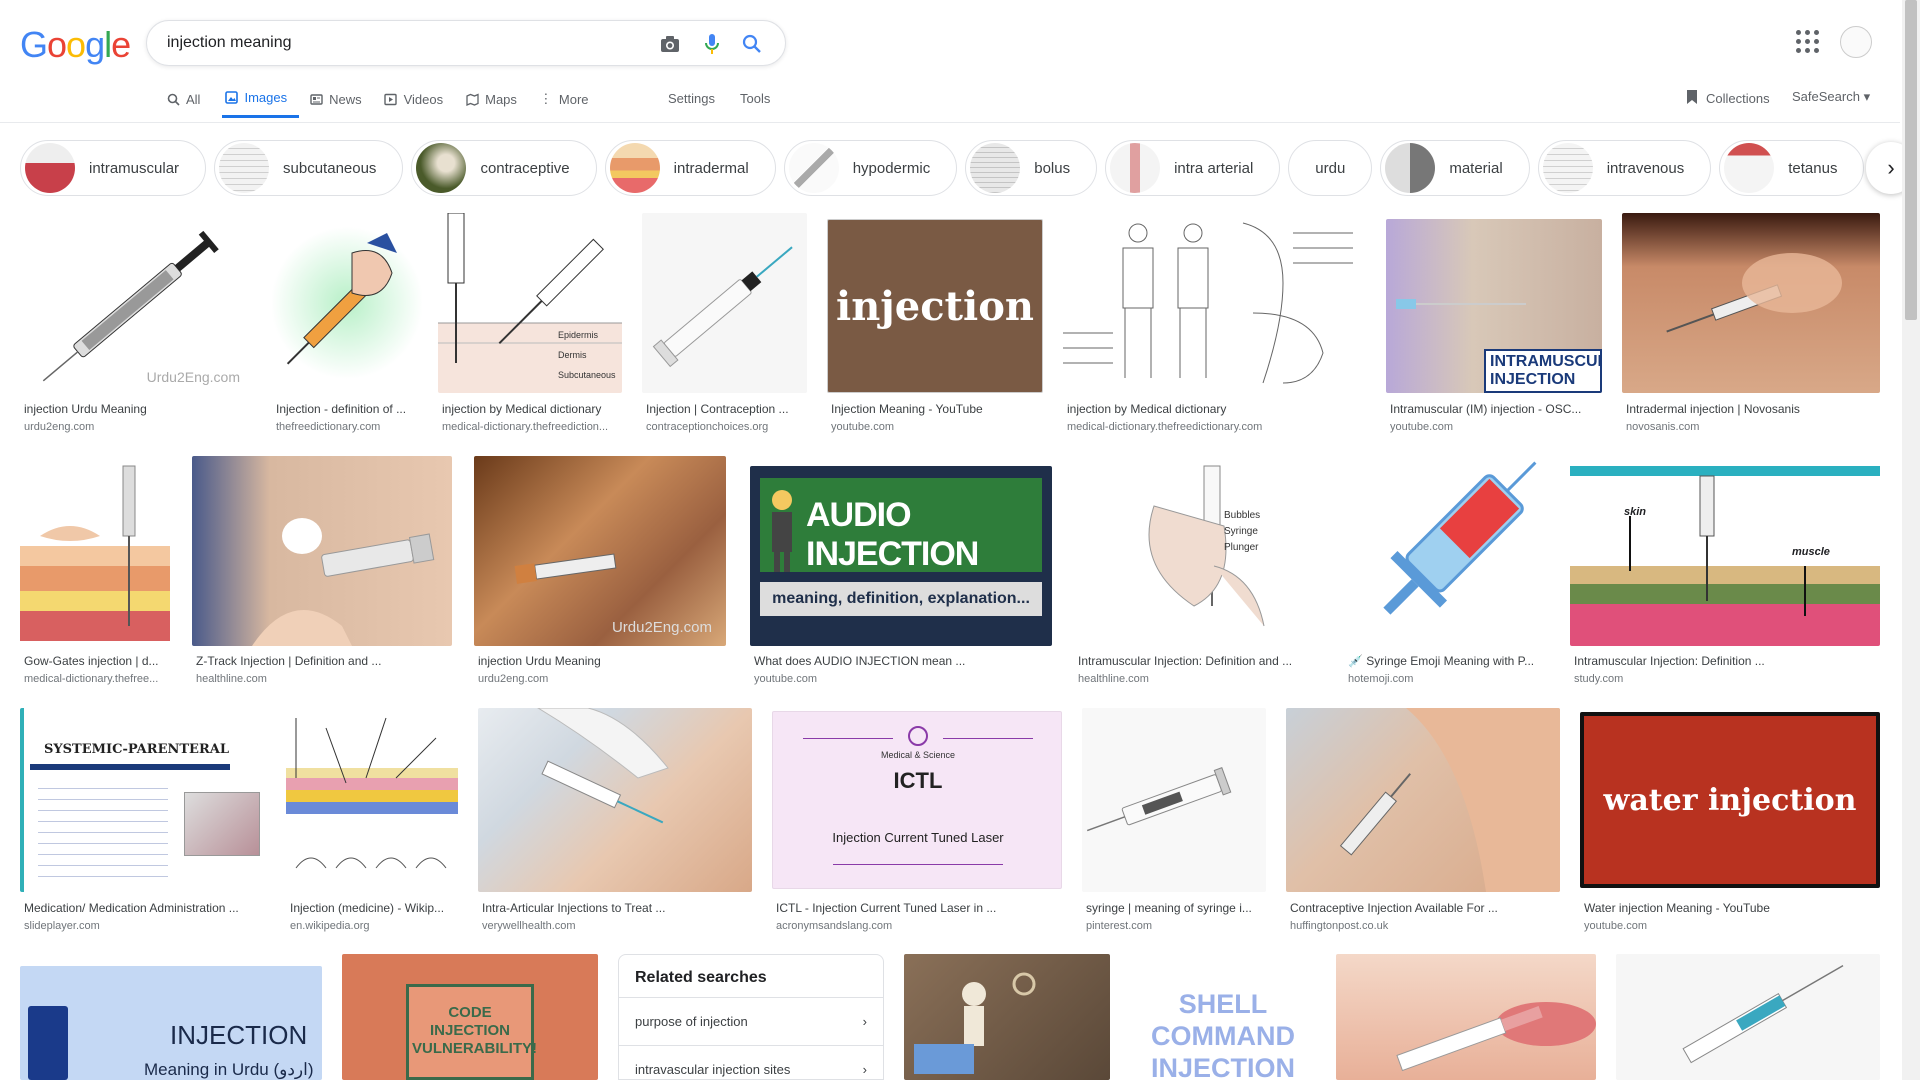 The image size is (1920, 1080). I want to click on chip-intradermal: intradermal, so click(690, 168).